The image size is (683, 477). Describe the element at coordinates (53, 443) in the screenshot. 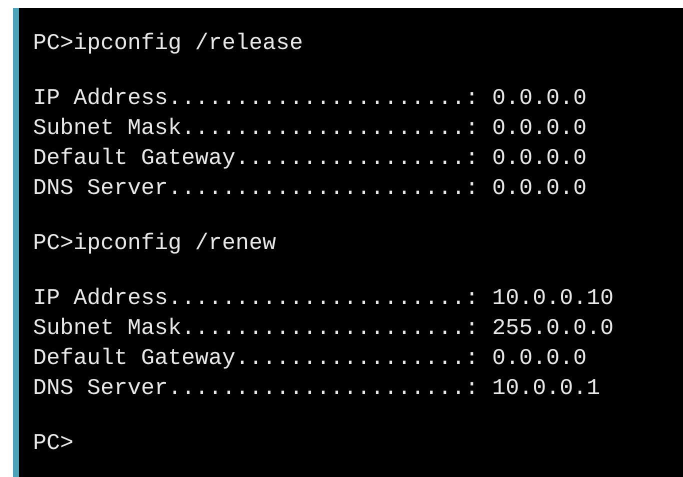

I see `terminal-line: PC>` at that location.